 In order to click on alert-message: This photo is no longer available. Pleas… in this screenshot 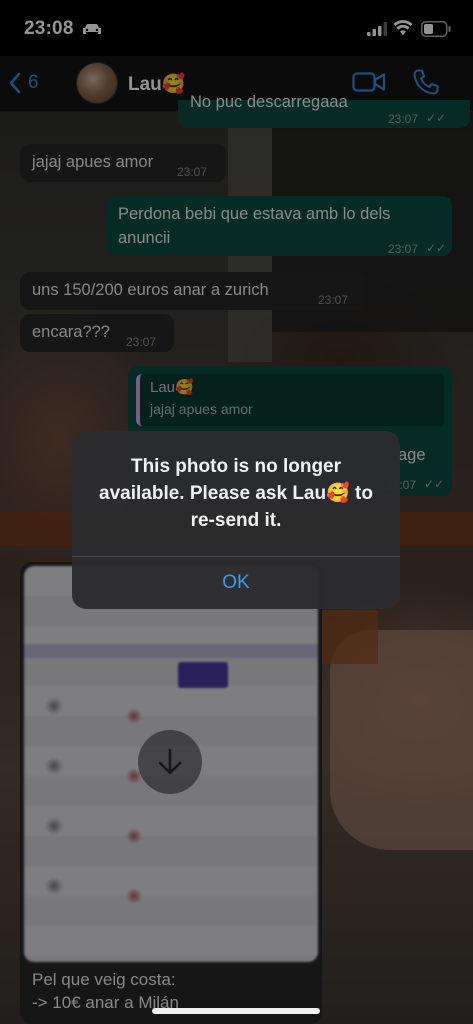, I will do `click(236, 493)`.